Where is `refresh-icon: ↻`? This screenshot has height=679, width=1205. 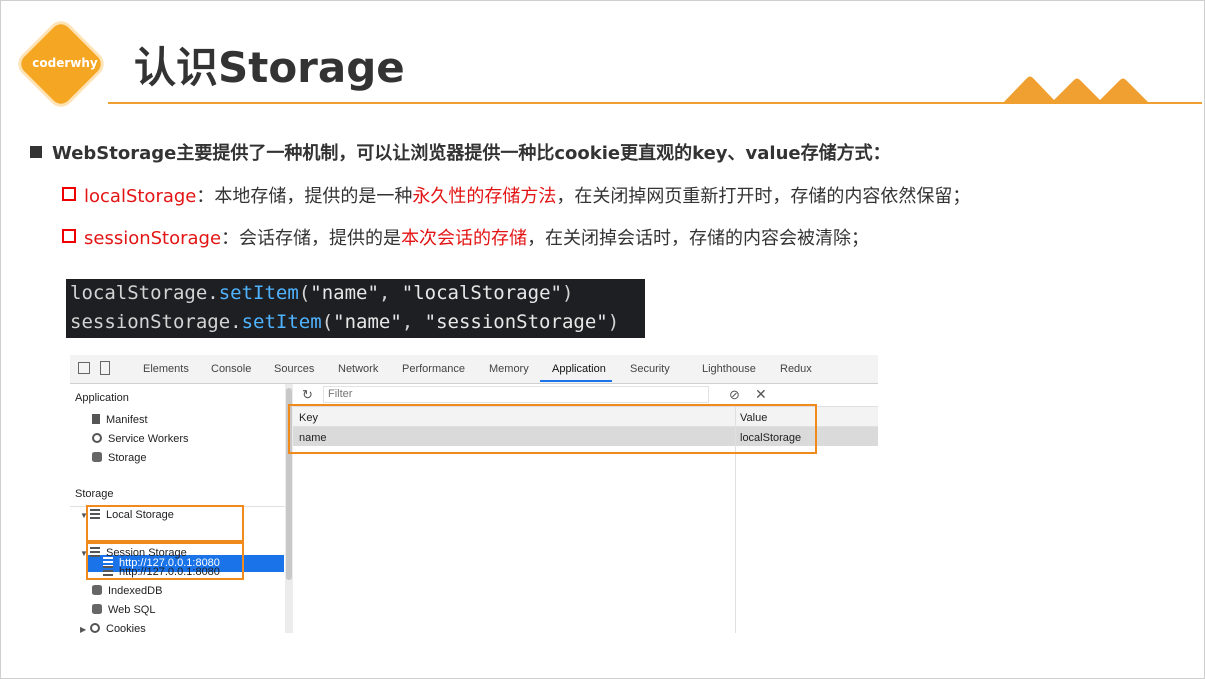
refresh-icon: ↻ is located at coordinates (307, 395).